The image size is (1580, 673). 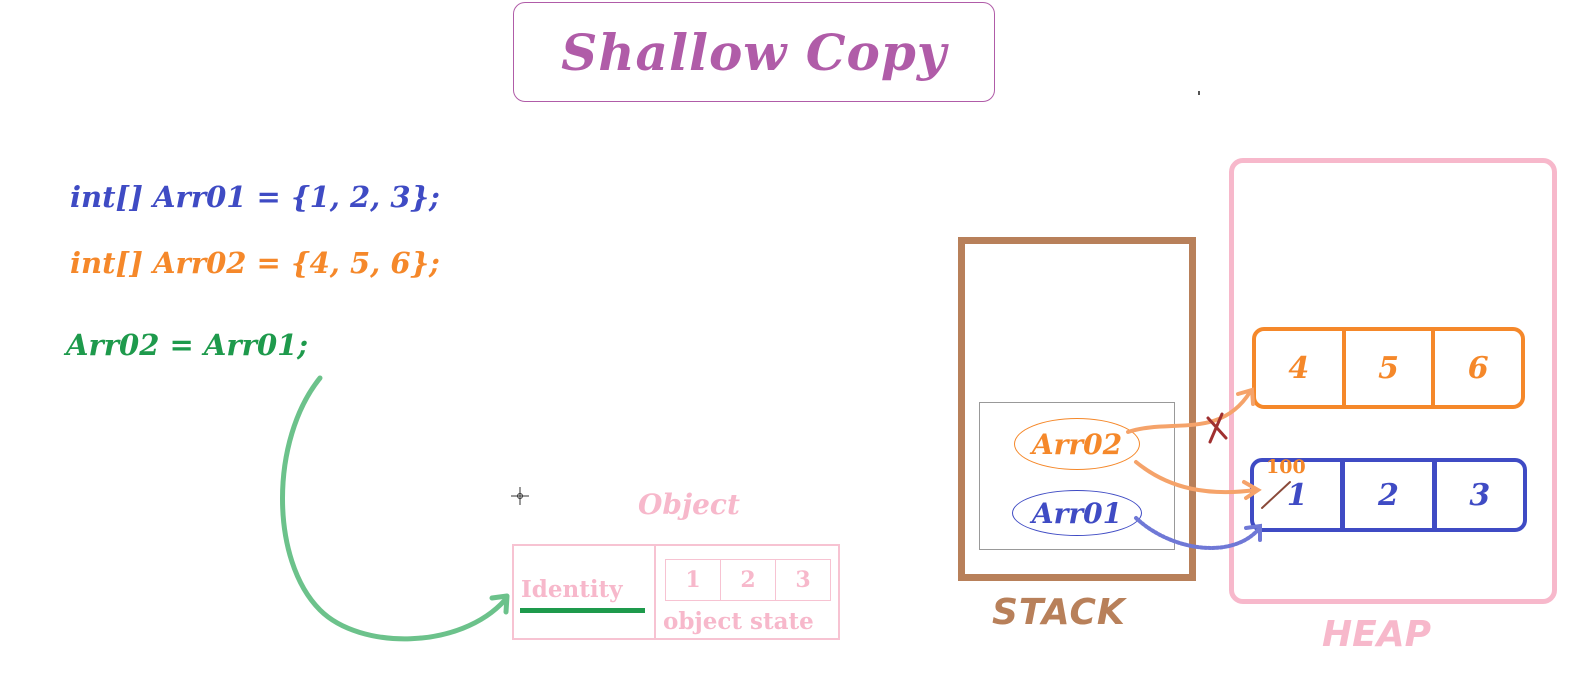 What do you see at coordinates (1276, 495) in the screenshot?
I see `pen-stroke` at bounding box center [1276, 495].